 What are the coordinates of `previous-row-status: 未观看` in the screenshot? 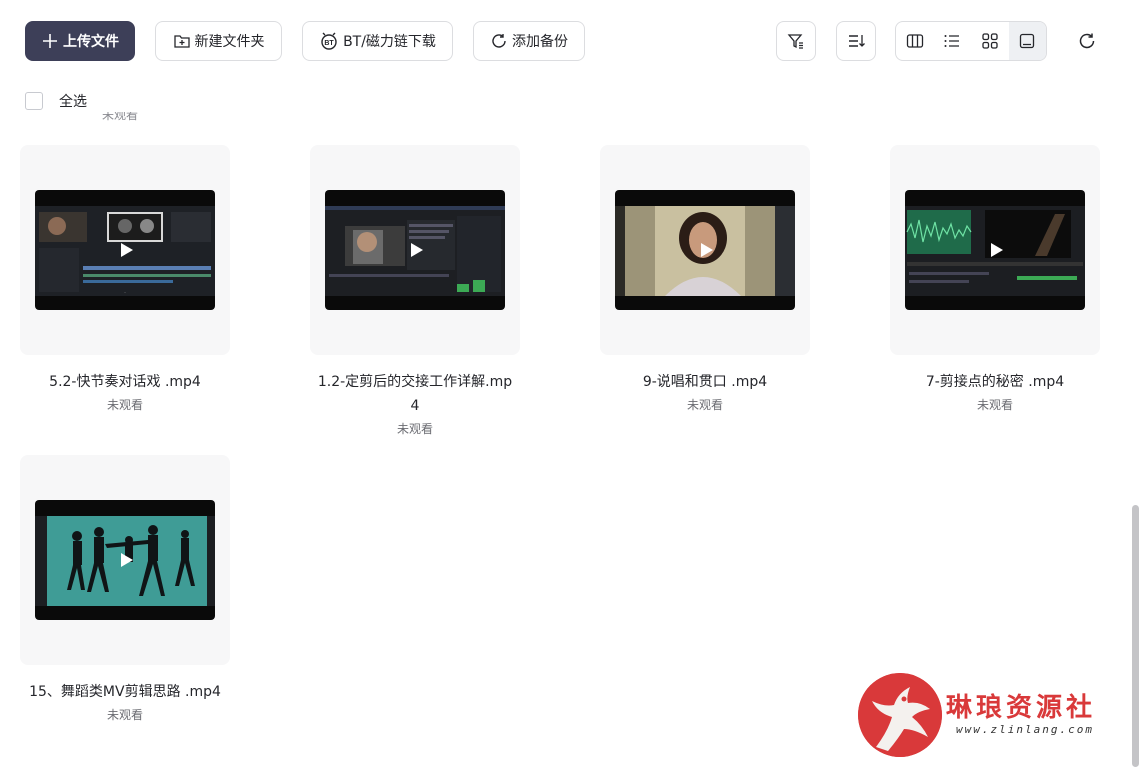 It's located at (120, 119).